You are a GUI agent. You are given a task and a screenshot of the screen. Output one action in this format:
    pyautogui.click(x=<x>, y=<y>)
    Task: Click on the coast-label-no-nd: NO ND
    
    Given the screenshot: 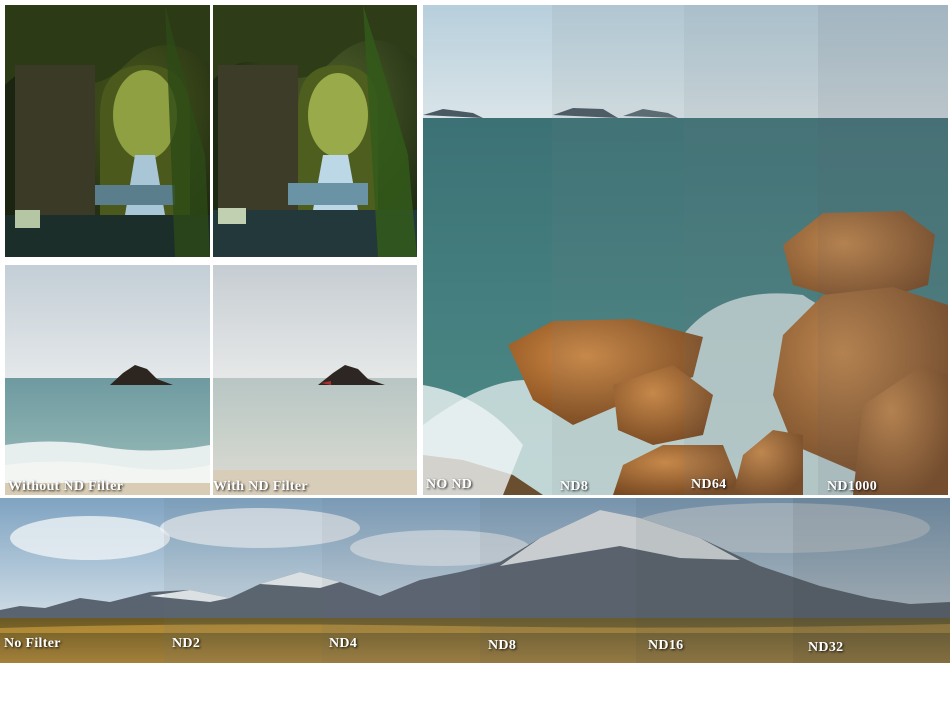 What is the action you would take?
    pyautogui.click(x=449, y=484)
    